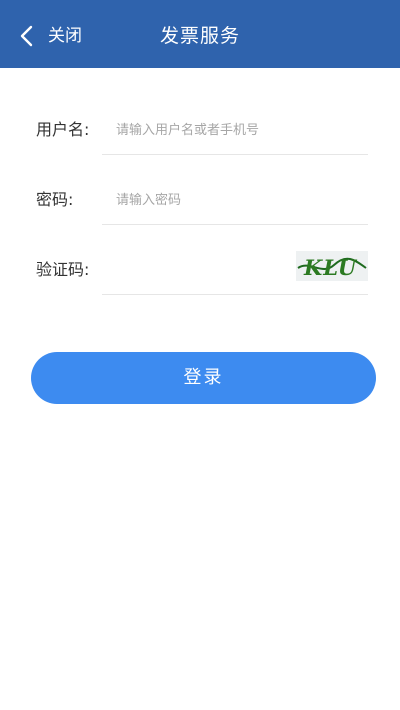 This screenshot has width=400, height=710. What do you see at coordinates (195, 270) in the screenshot?
I see `captcha-input` at bounding box center [195, 270].